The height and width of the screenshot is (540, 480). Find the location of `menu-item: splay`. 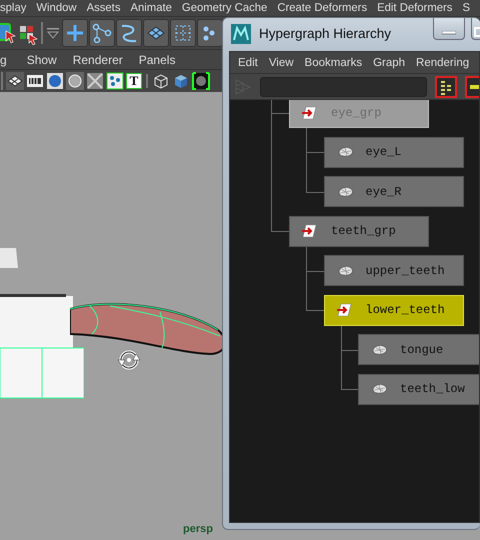

menu-item: splay is located at coordinates (13, 8).